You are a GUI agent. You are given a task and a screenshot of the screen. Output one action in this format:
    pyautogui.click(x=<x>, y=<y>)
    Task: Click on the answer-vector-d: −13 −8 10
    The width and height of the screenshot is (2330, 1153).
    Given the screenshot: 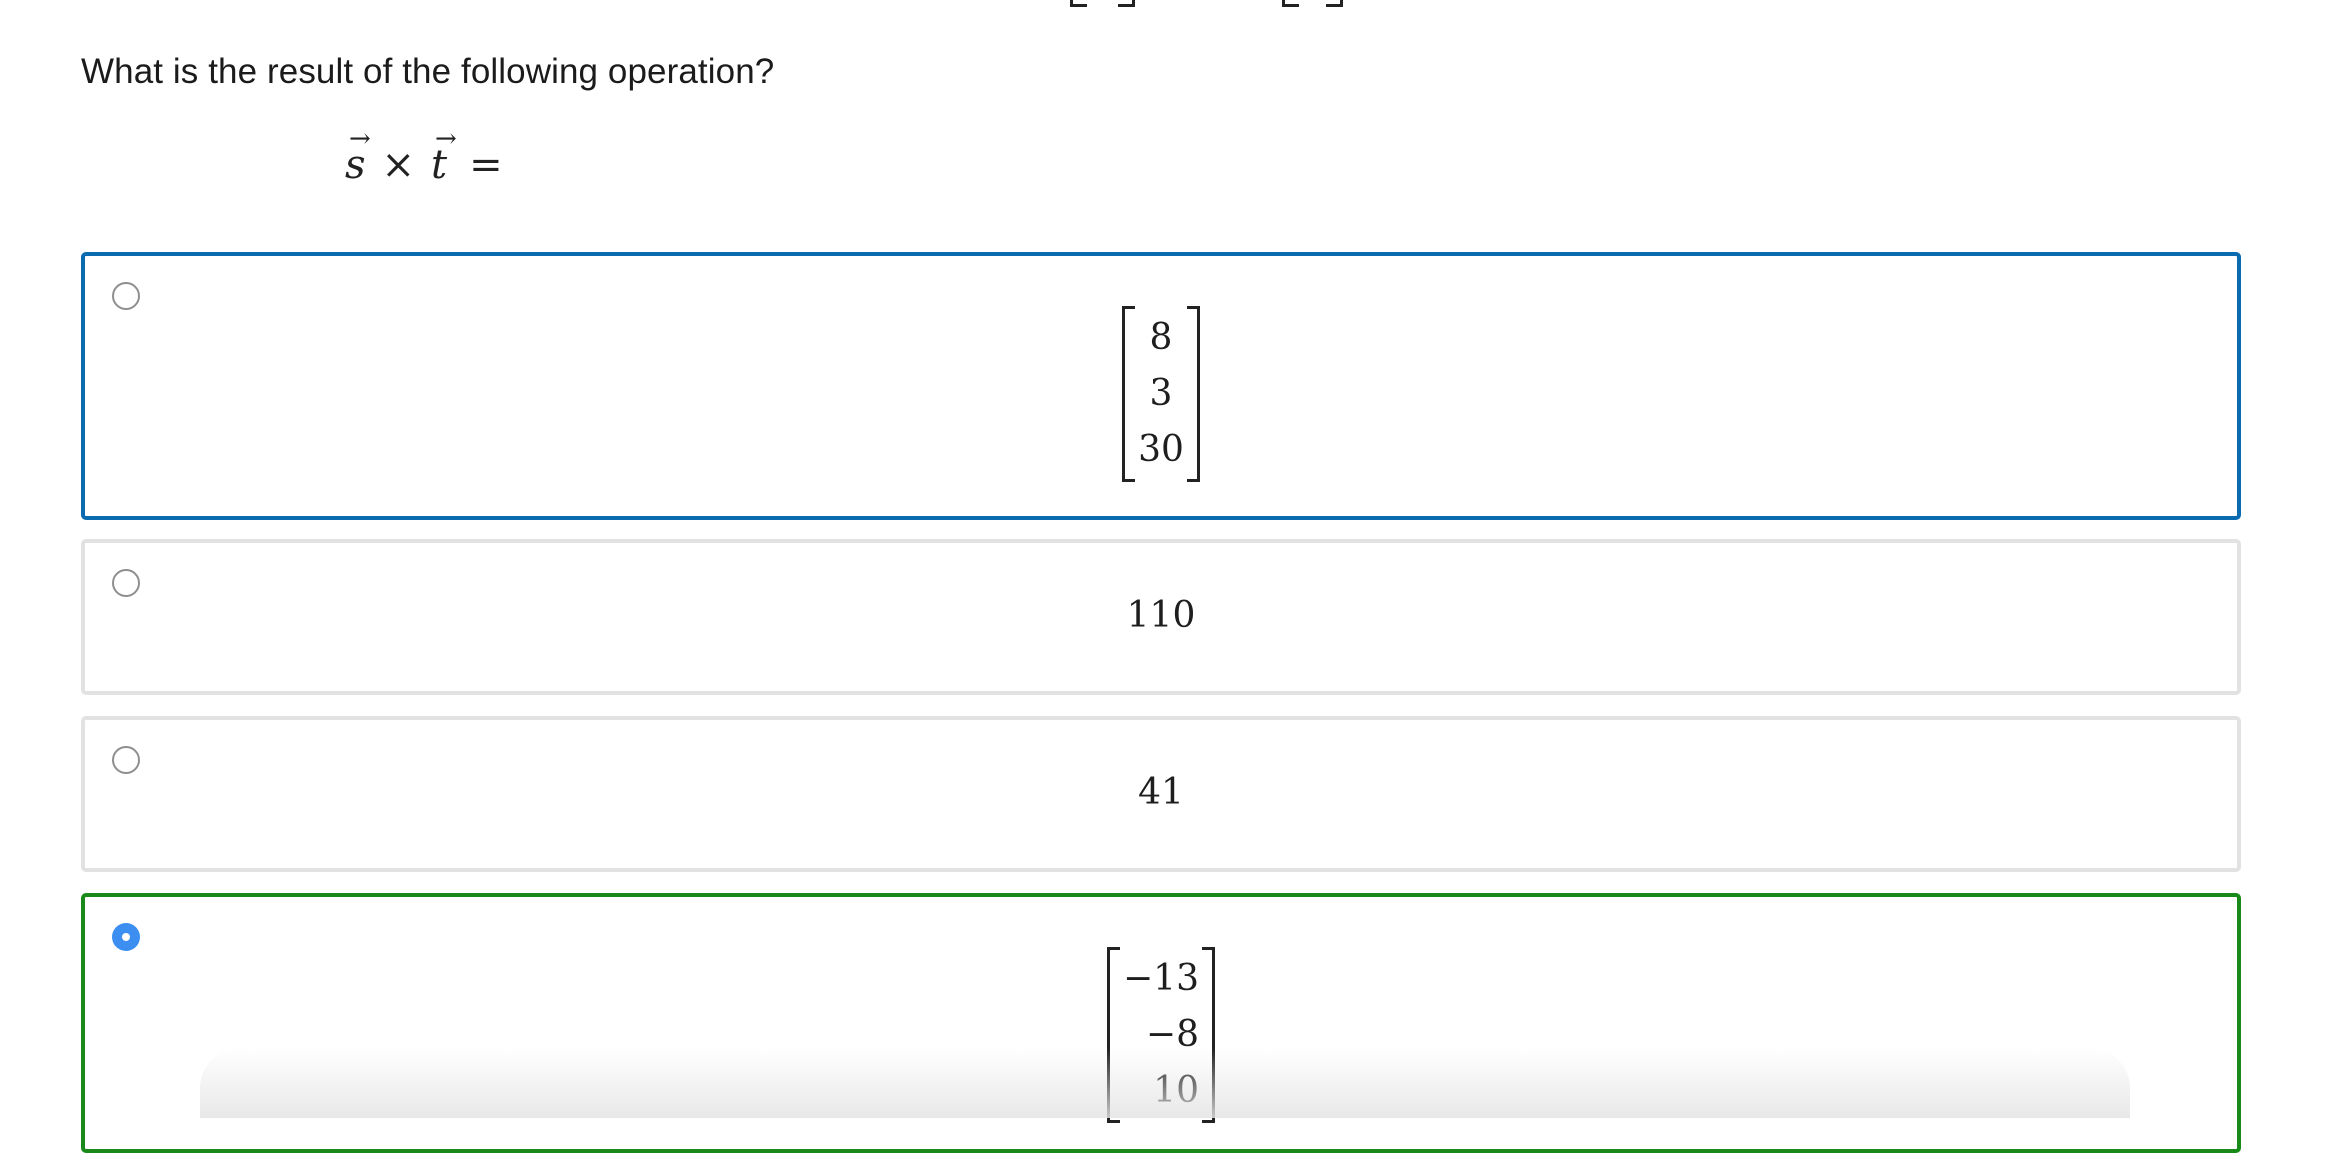 What is the action you would take?
    pyautogui.click(x=1161, y=1035)
    